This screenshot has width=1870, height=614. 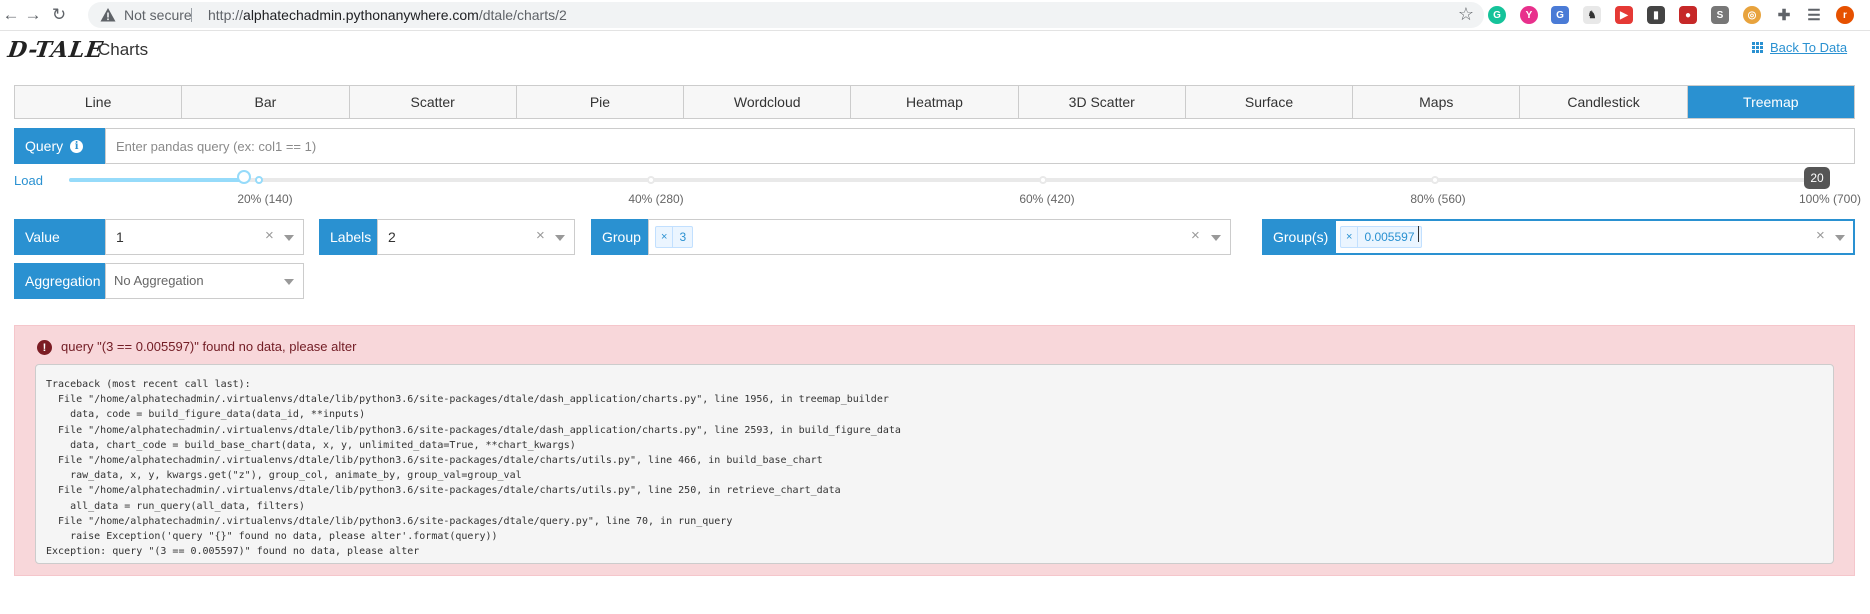 What do you see at coordinates (600, 102) in the screenshot?
I see `tab-pie: Pie` at bounding box center [600, 102].